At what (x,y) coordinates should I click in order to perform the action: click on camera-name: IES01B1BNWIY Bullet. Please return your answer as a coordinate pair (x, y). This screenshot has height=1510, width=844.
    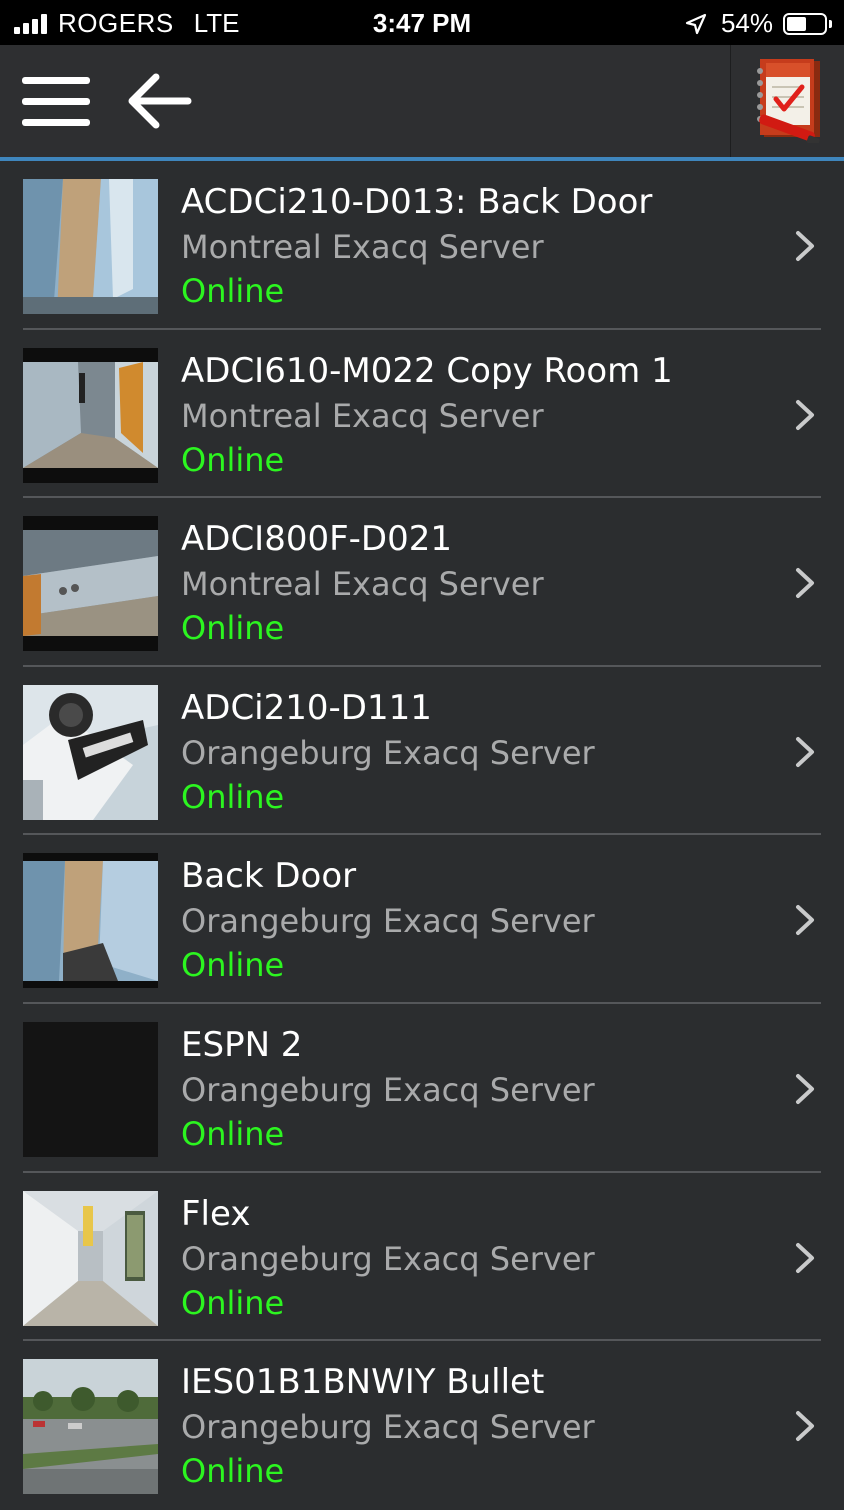
    Looking at the image, I should click on (363, 1382).